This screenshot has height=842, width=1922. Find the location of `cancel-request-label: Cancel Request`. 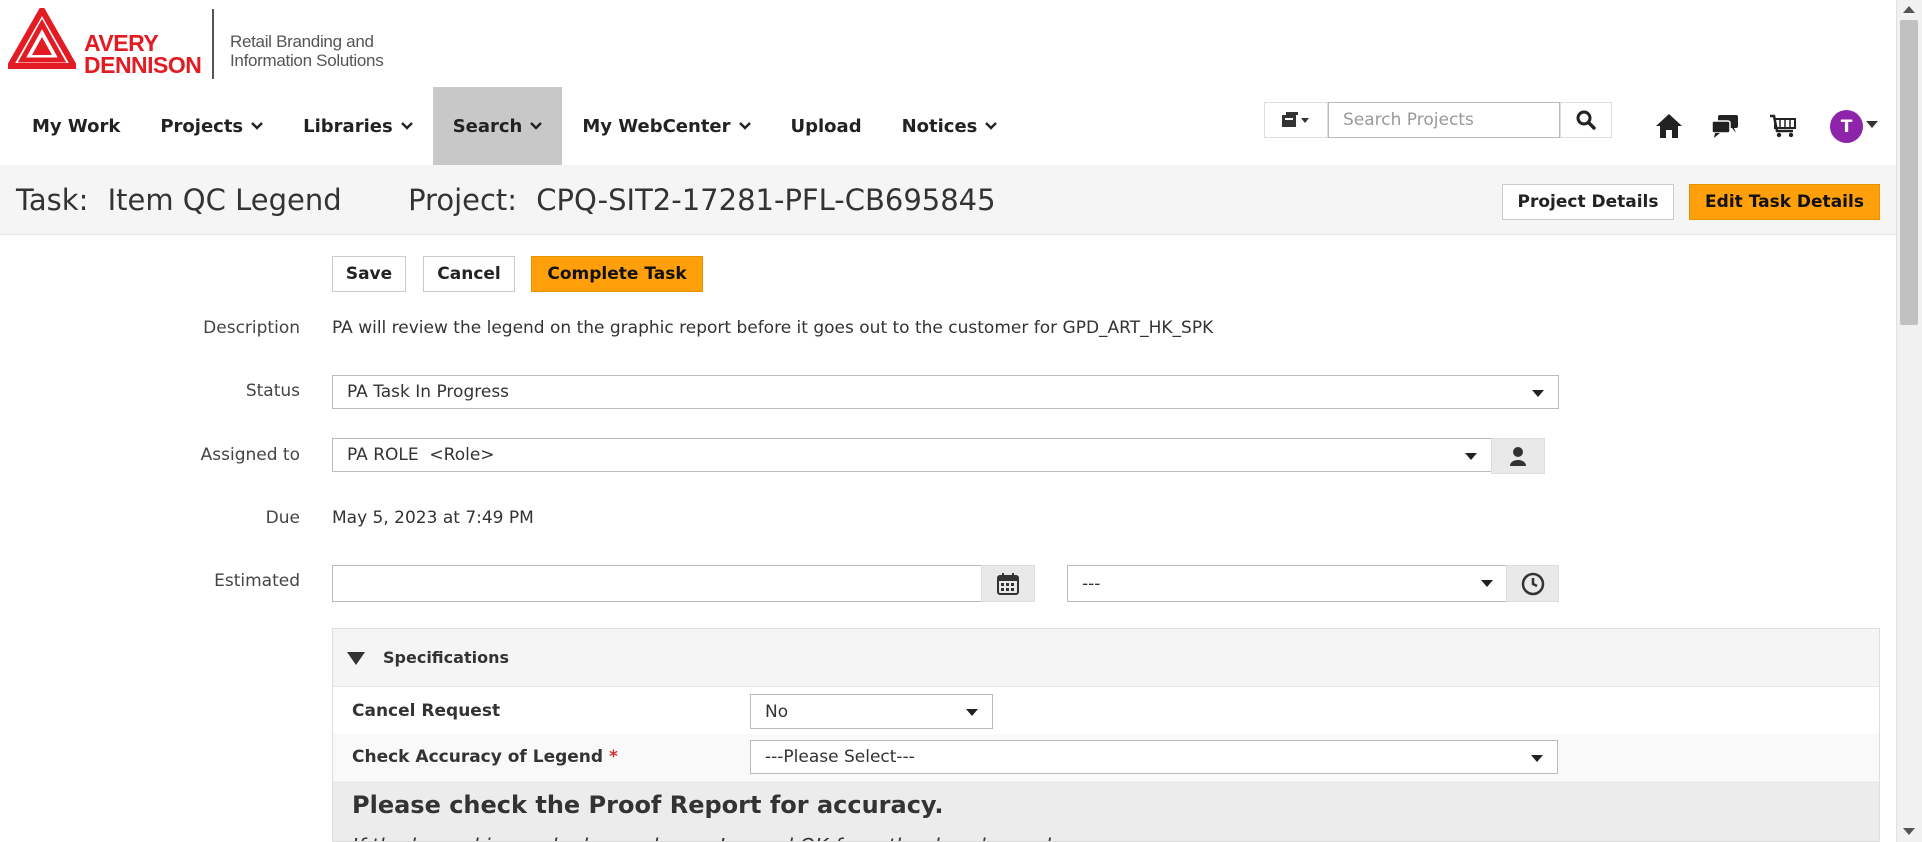

cancel-request-label: Cancel Request is located at coordinates (426, 711).